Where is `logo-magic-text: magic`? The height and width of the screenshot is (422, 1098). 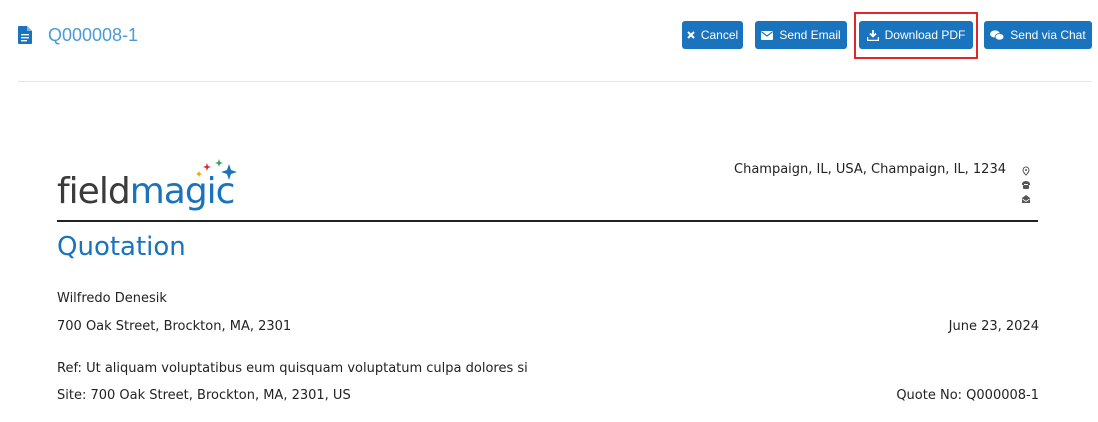 logo-magic-text: magic is located at coordinates (182, 191).